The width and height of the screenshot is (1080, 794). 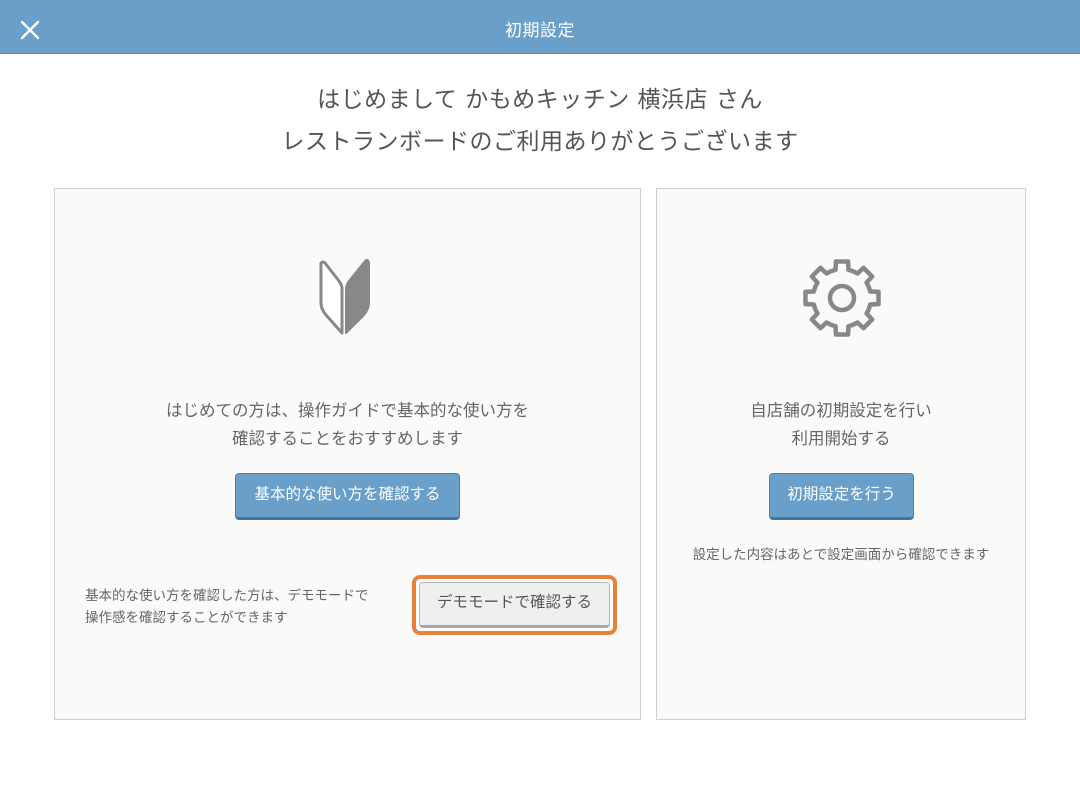 What do you see at coordinates (842, 298) in the screenshot?
I see `gear-icon` at bounding box center [842, 298].